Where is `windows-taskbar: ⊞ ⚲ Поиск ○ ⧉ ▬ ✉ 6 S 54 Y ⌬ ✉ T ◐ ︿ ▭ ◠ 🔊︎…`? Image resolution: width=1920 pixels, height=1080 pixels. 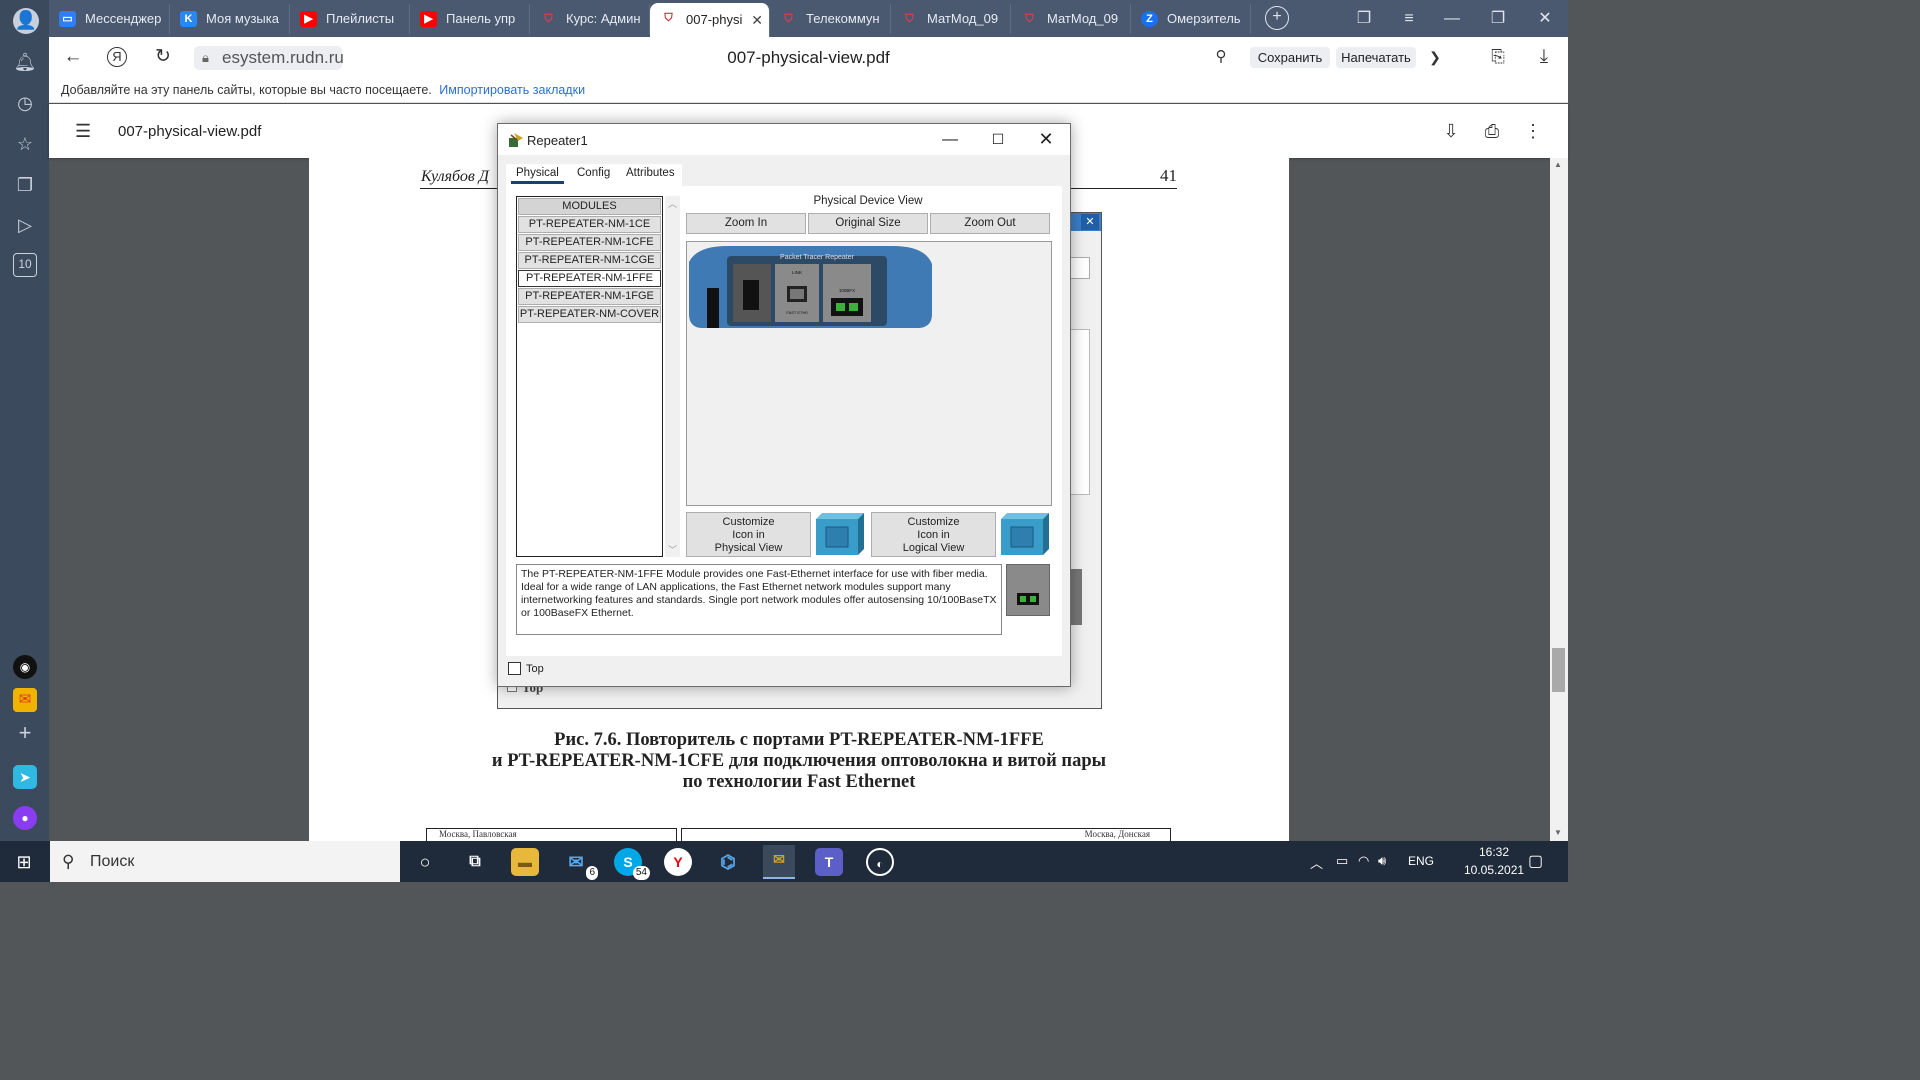
windows-taskbar: ⊞ ⚲ Поиск ○ ⧉ ▬ ✉ 6 S 54 Y ⌬ ✉ T ◐ ︿ ▭ ◠ 🔊︎… is located at coordinates (784, 861).